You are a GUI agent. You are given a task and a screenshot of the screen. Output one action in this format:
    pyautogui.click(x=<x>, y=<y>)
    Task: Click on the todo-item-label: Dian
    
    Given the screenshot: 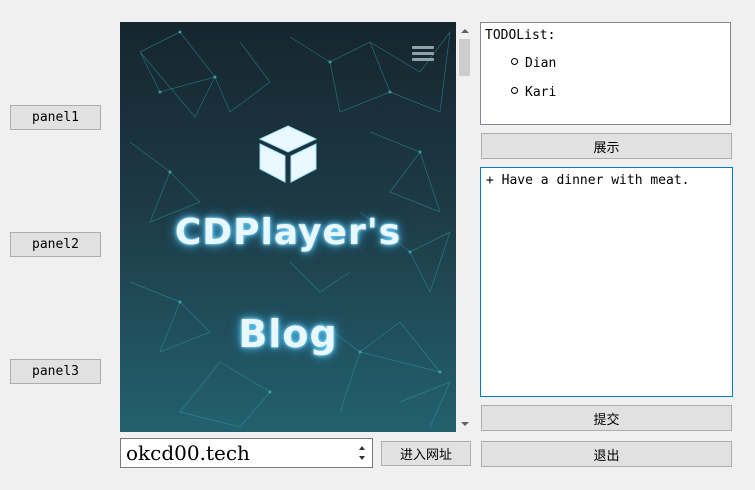 What is the action you would take?
    pyautogui.click(x=541, y=63)
    